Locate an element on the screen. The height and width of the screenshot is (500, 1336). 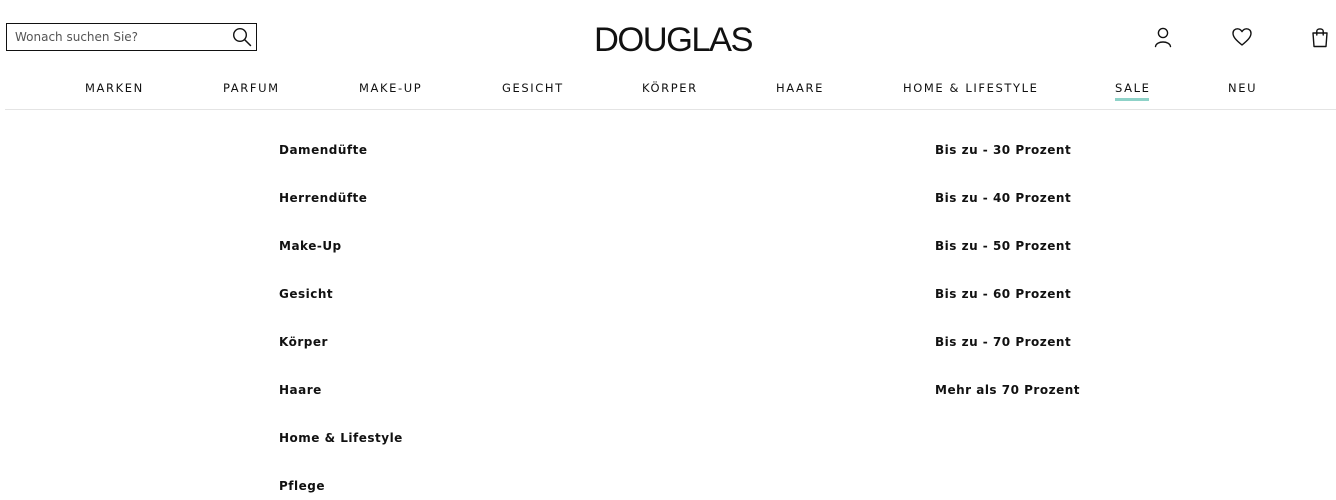
sale-discount-item: Bis zu - 30 Prozent is located at coordinates (1003, 150).